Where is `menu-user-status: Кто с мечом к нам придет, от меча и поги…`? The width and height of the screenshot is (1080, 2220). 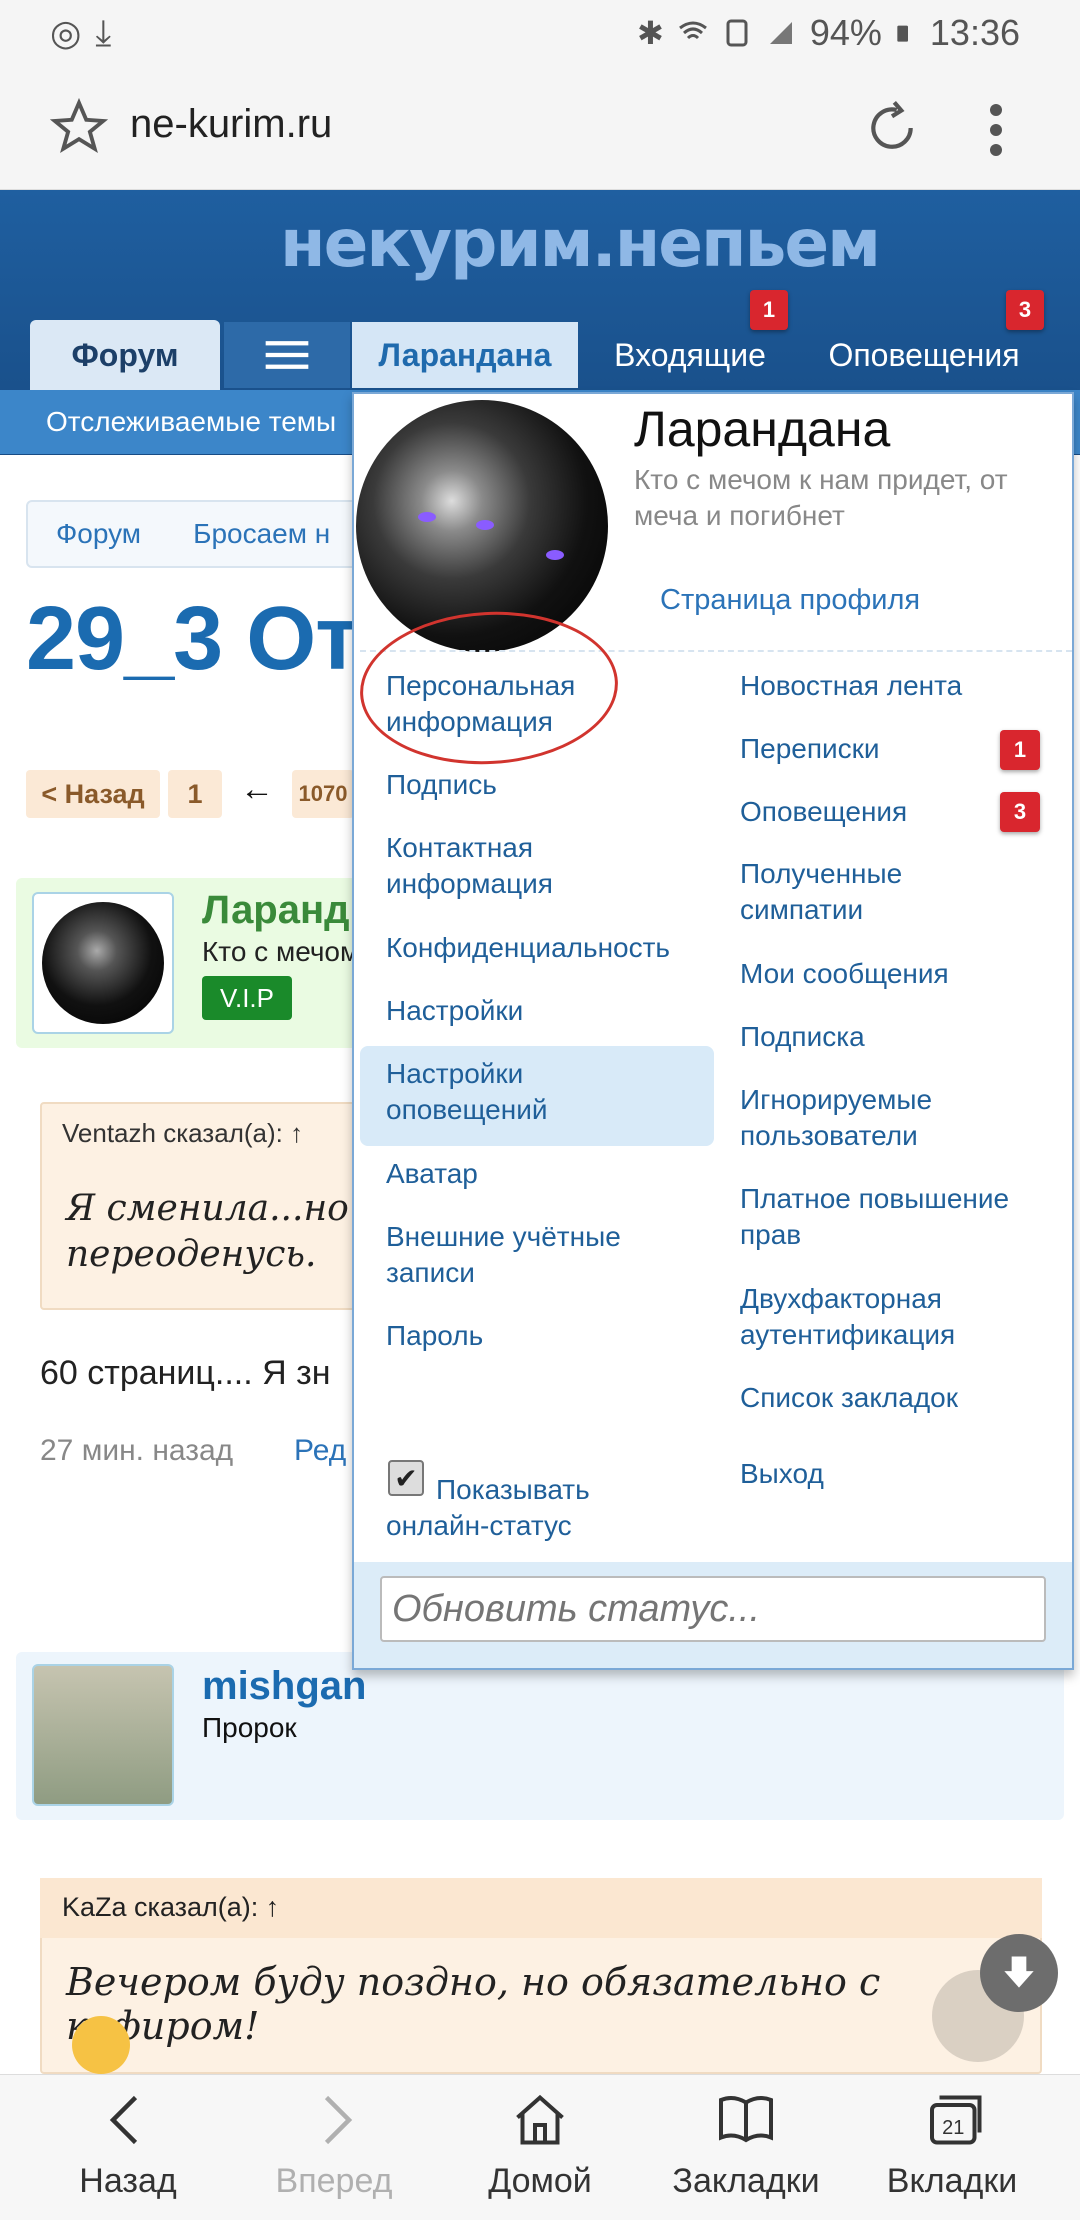 menu-user-status: Кто с мечом к нам придет, от меча и поги… is located at coordinates (821, 497).